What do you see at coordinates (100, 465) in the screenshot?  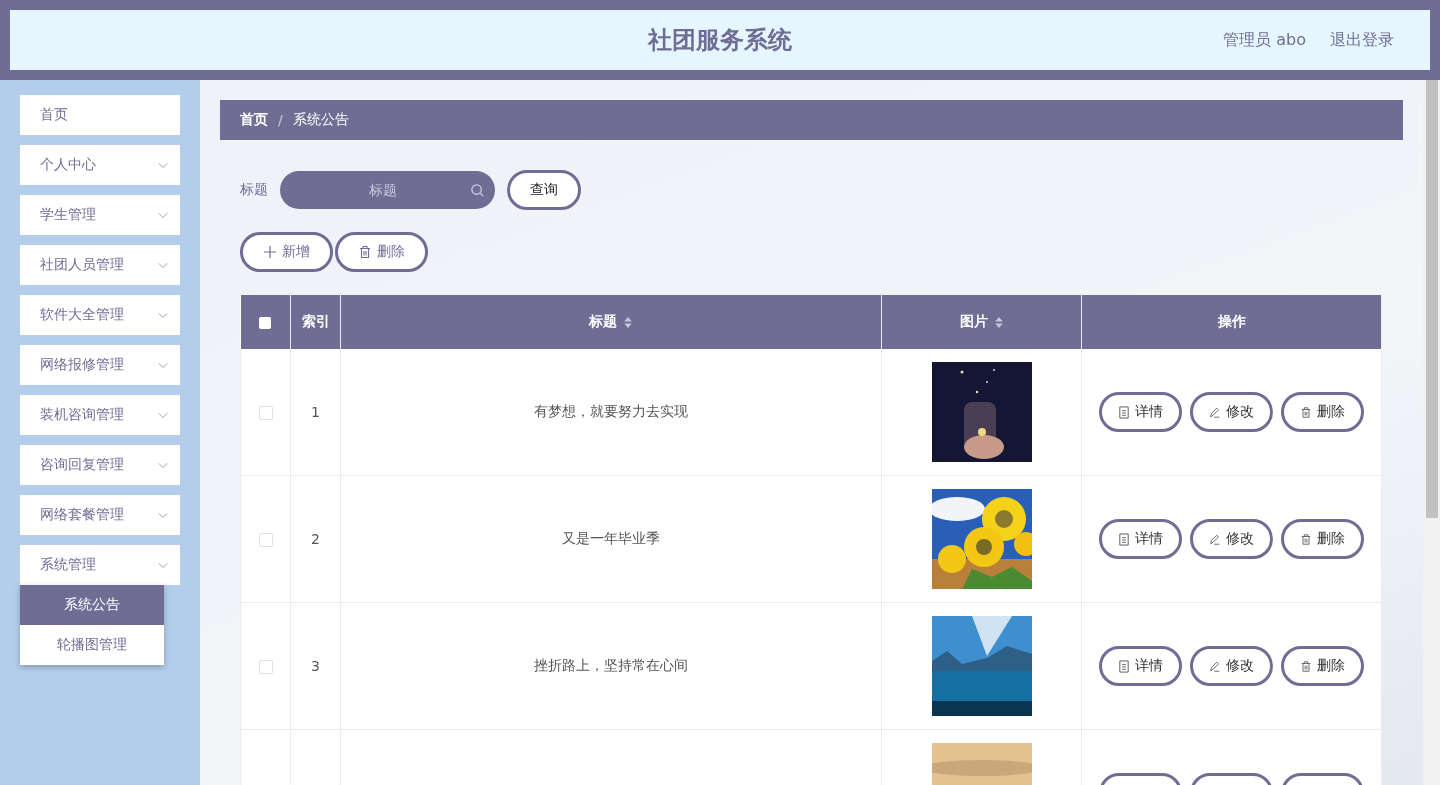 I see `menu-item: 咨询回复管理` at bounding box center [100, 465].